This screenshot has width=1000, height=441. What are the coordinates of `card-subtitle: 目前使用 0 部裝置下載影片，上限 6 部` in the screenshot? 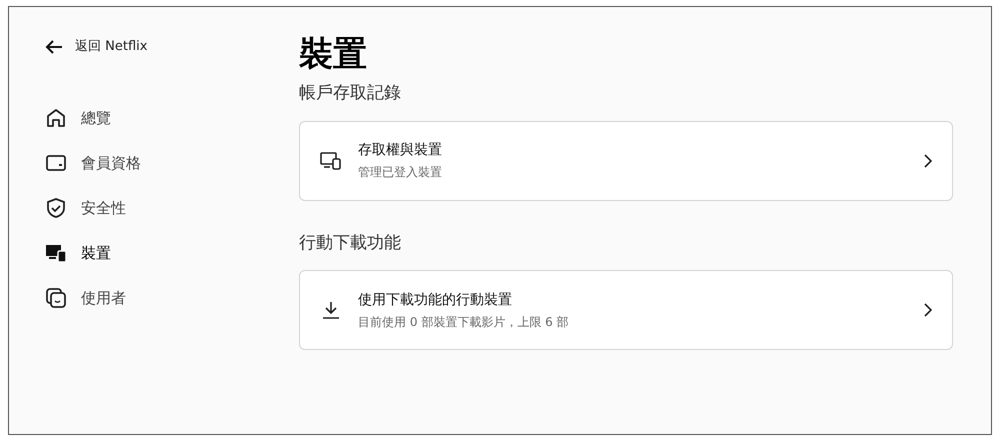 It's located at (463, 322).